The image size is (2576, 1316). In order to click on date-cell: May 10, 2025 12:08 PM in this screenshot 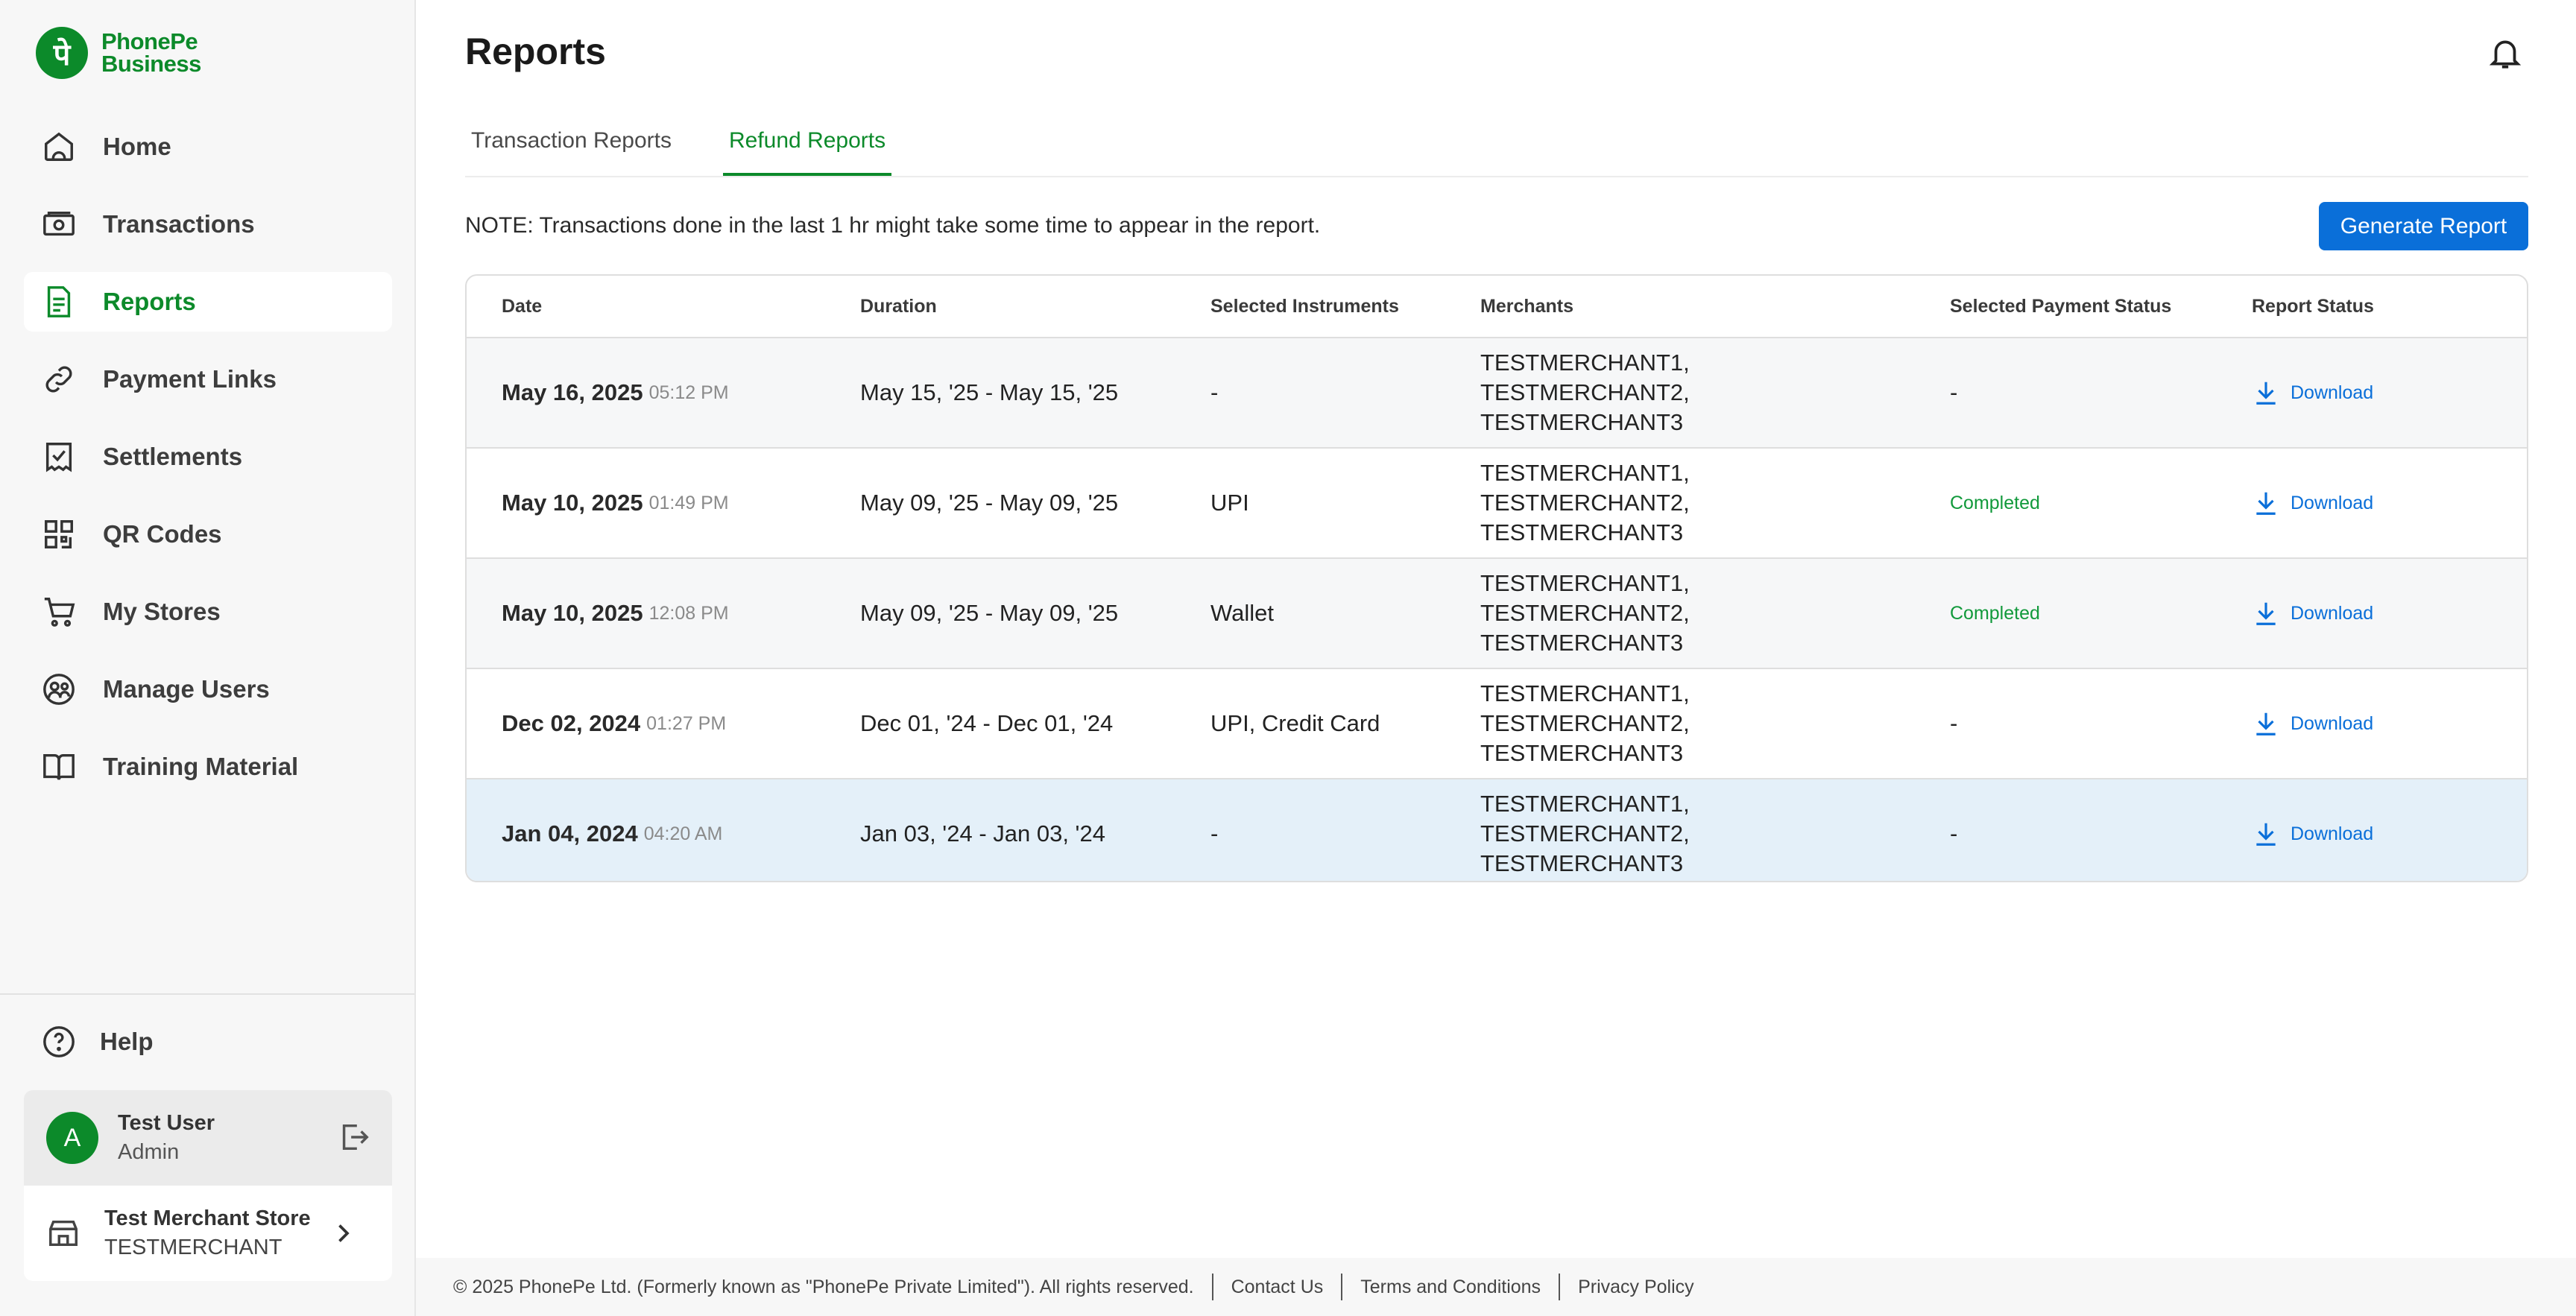, I will do `click(615, 613)`.